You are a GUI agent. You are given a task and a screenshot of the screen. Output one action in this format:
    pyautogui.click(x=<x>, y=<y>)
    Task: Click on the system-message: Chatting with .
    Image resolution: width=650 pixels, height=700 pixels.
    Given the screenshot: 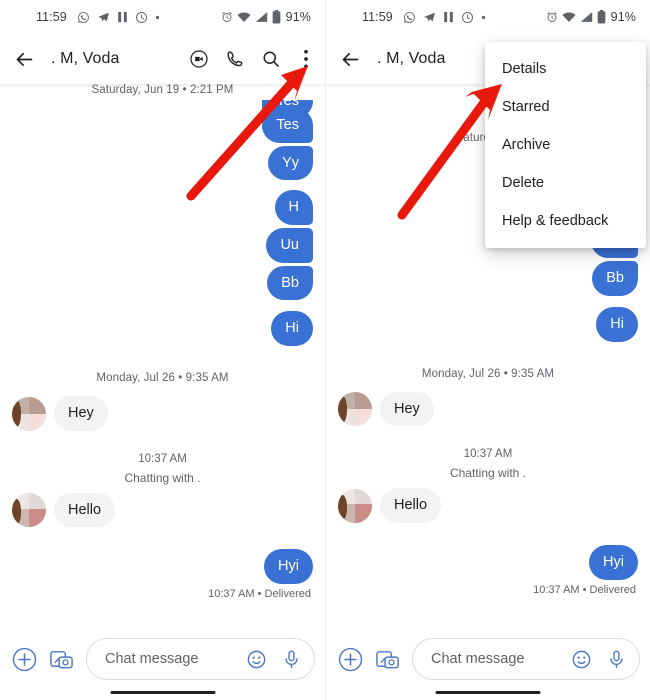 What is the action you would take?
    pyautogui.click(x=488, y=473)
    